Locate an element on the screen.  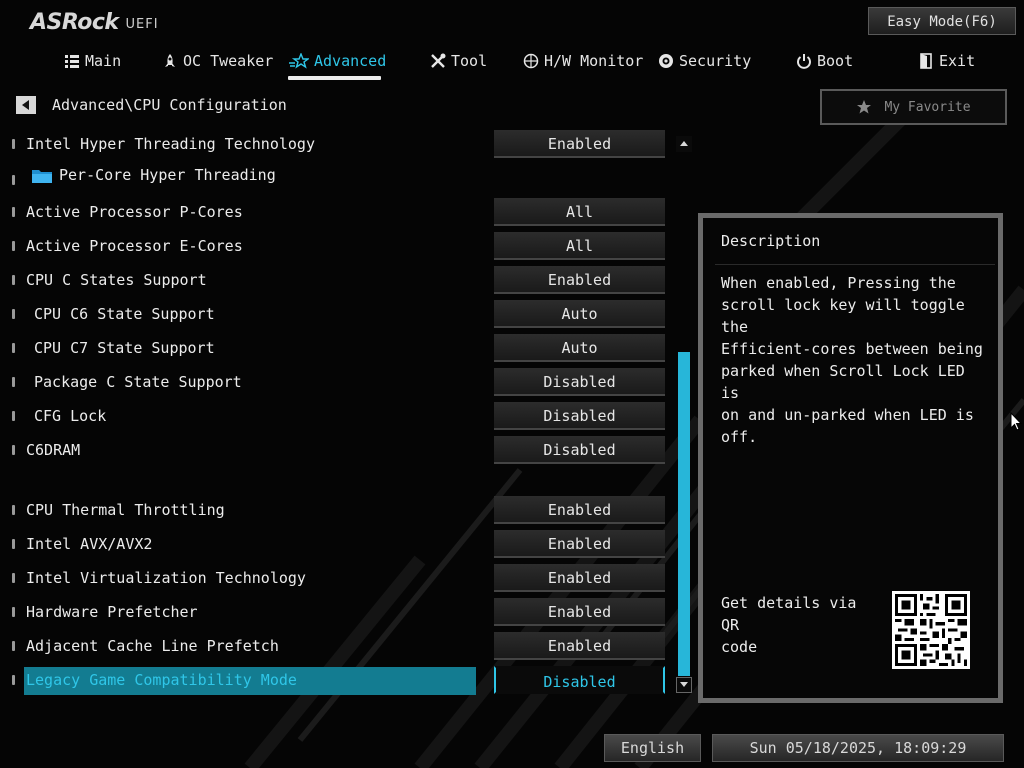
setting-value-cfg-lock: Disabled is located at coordinates (579, 416).